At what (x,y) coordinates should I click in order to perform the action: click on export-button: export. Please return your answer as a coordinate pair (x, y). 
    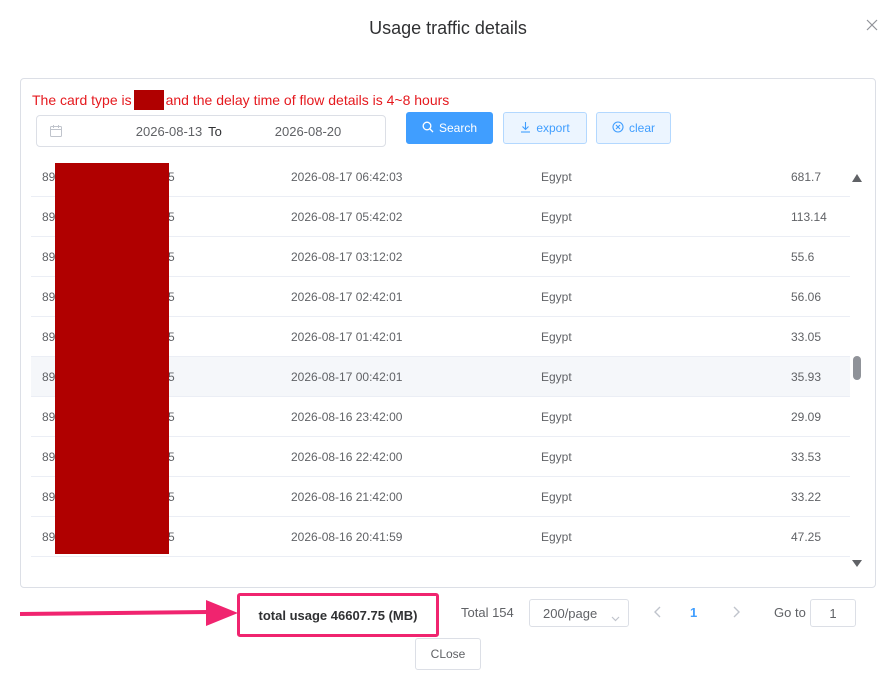
    Looking at the image, I should click on (545, 128).